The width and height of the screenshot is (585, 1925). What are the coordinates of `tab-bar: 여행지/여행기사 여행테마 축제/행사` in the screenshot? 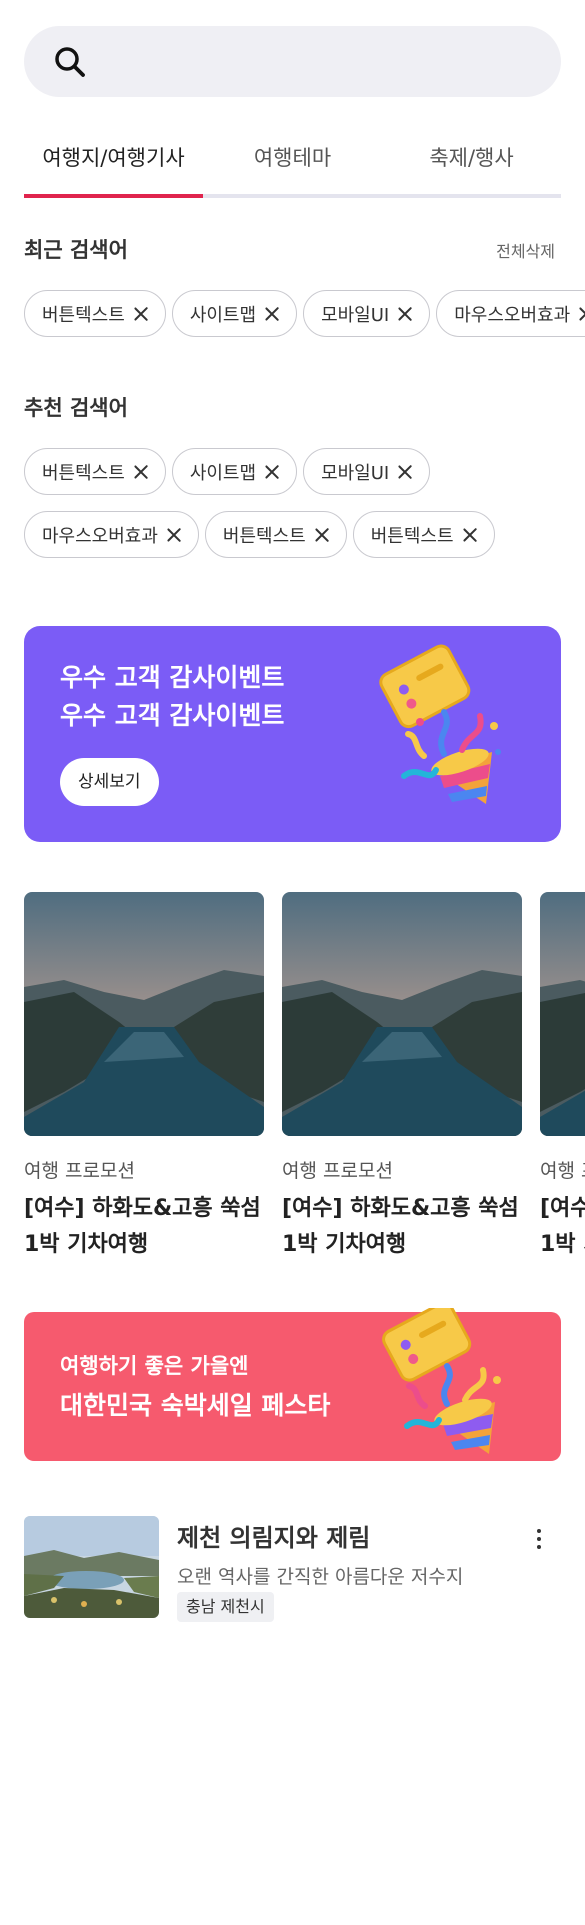 It's located at (292, 163).